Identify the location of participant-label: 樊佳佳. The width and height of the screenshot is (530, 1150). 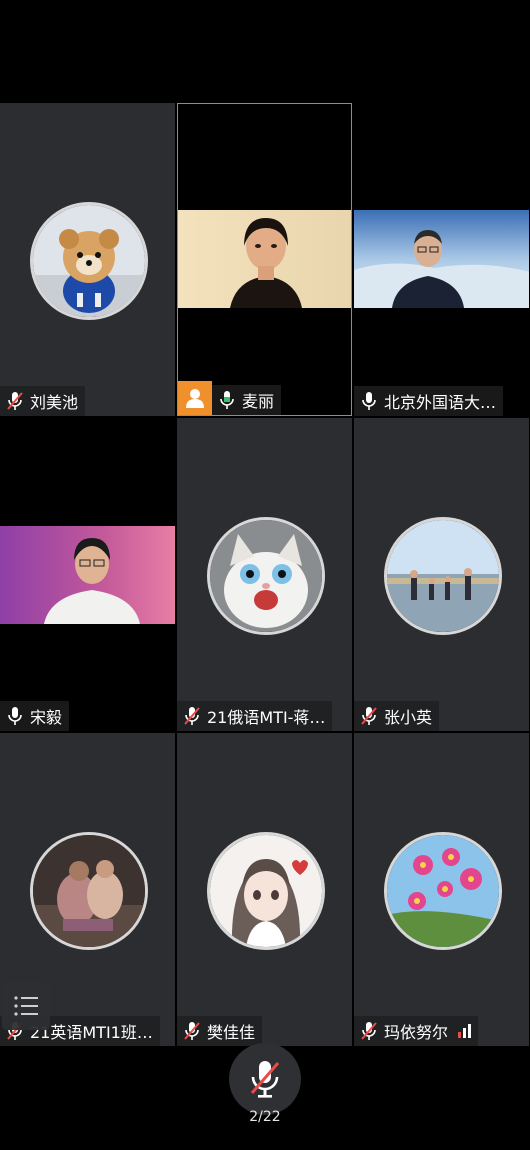
(220, 1031).